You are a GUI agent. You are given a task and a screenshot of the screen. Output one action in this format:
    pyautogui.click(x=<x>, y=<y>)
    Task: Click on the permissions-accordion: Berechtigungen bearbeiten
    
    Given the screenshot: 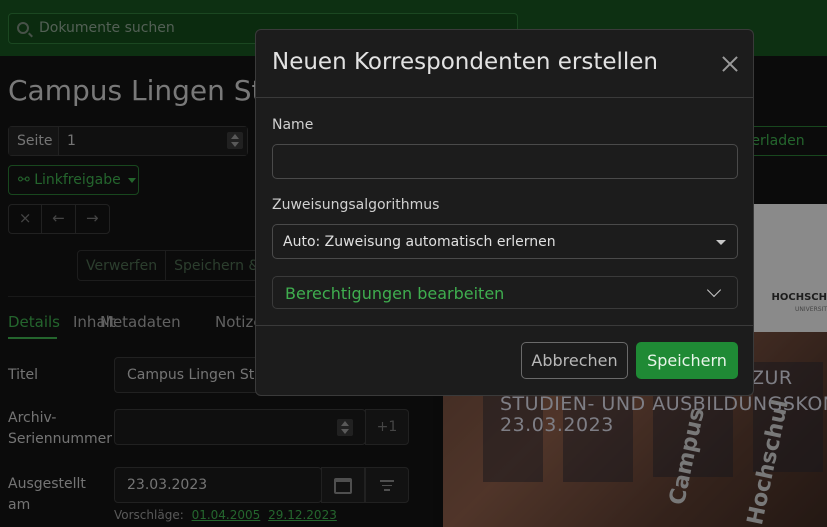 What is the action you would take?
    pyautogui.click(x=505, y=292)
    